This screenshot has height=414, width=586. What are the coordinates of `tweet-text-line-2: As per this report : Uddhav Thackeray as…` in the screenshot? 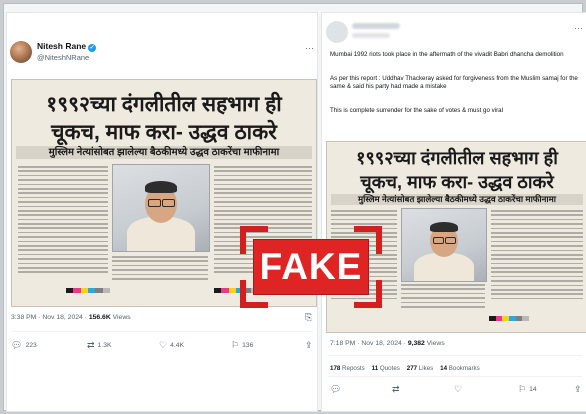 It's located at (454, 83).